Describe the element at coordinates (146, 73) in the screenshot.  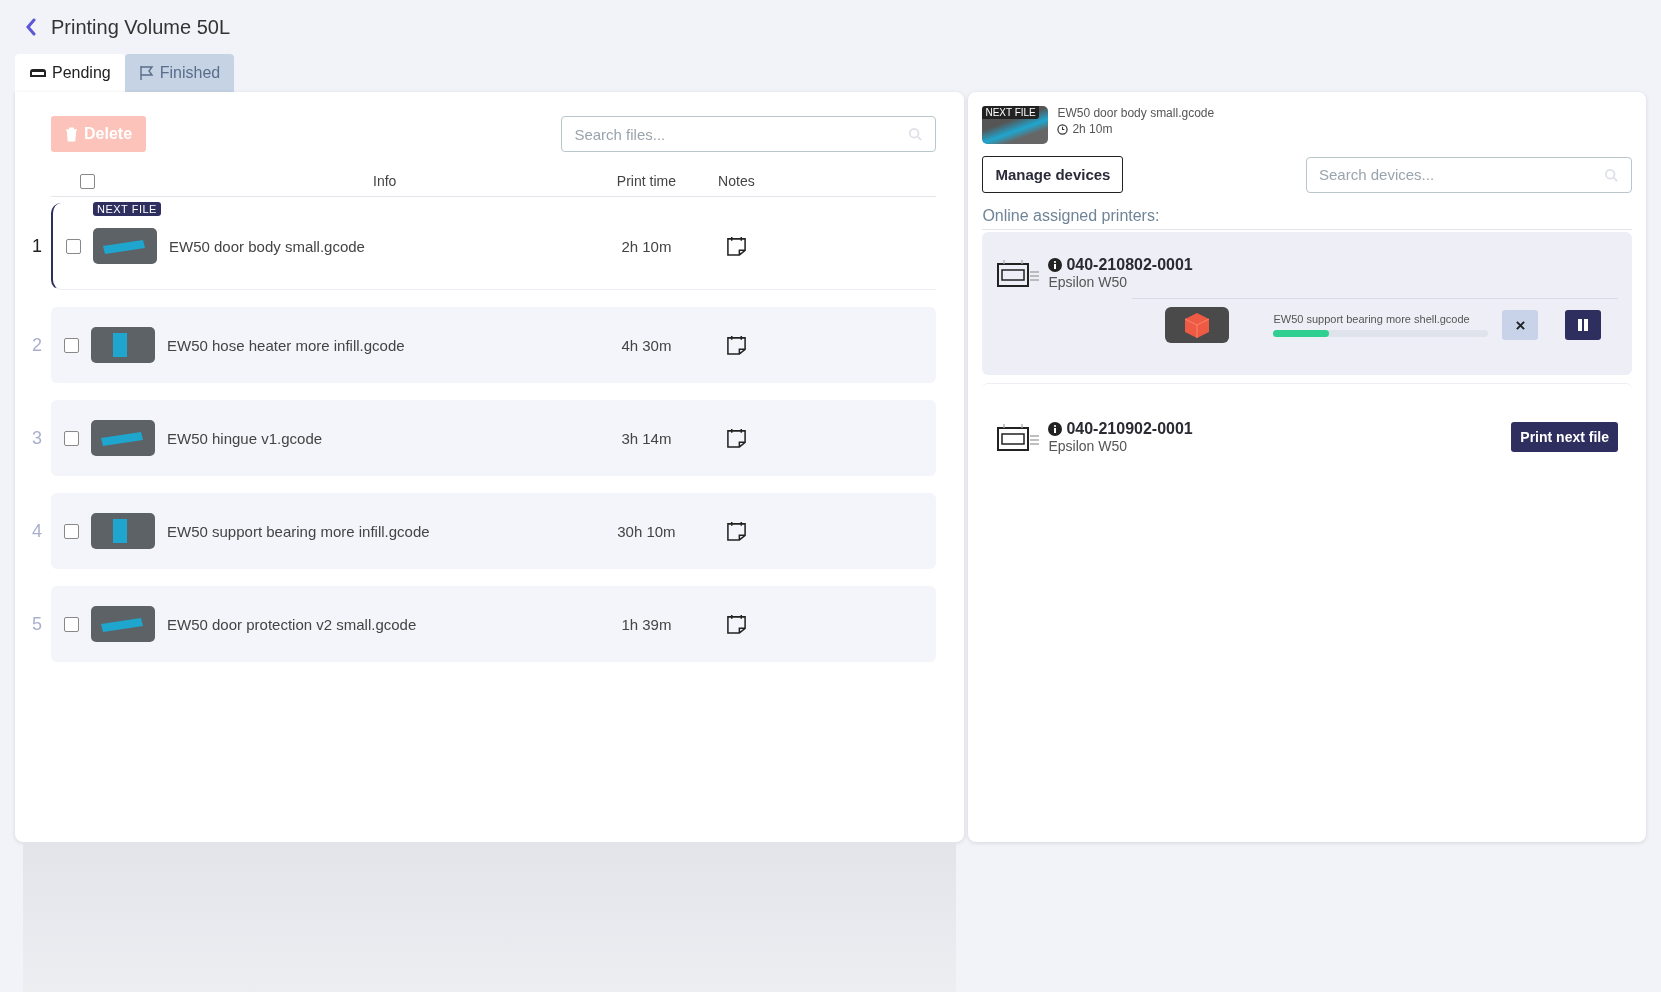
I see `flag-icon` at that location.